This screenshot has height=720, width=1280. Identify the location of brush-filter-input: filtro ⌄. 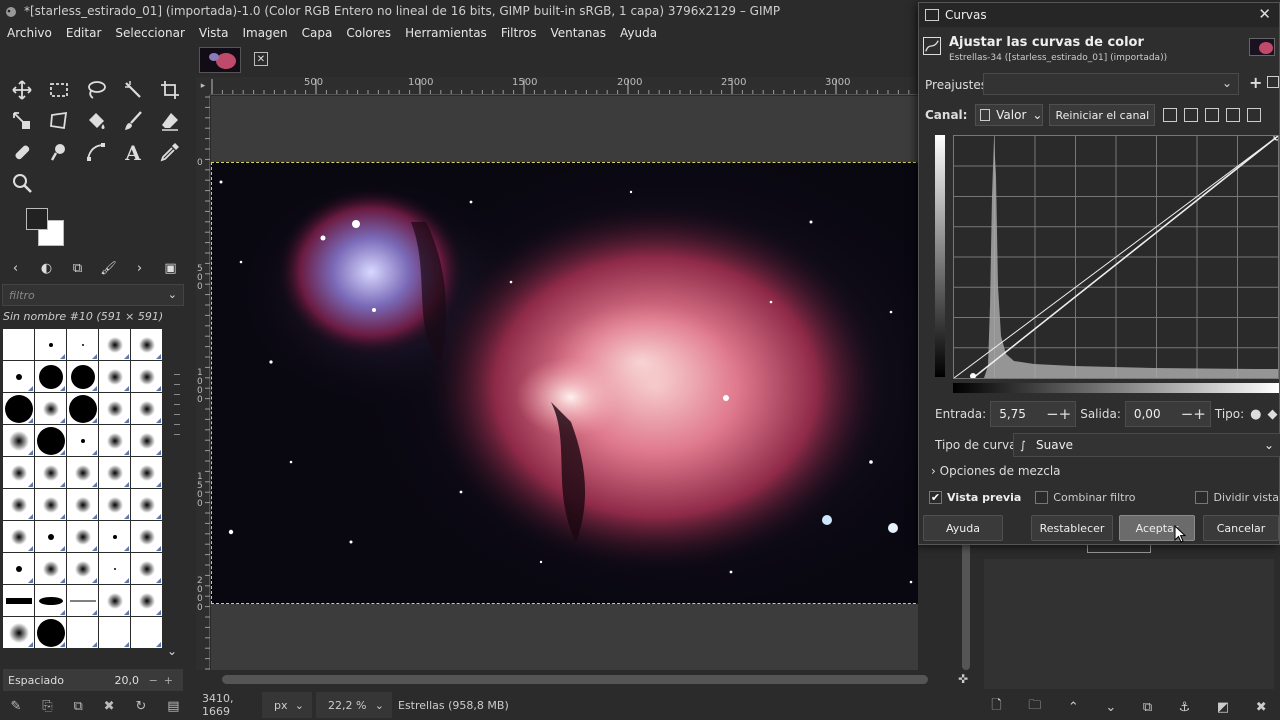
(93, 295).